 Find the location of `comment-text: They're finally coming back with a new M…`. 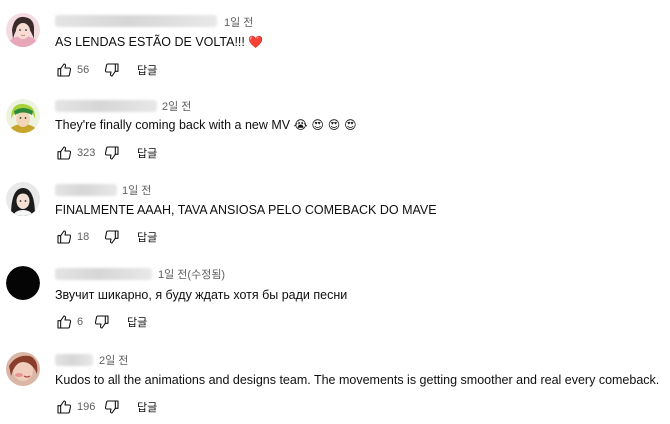

comment-text: They're finally coming back with a new M… is located at coordinates (206, 125).